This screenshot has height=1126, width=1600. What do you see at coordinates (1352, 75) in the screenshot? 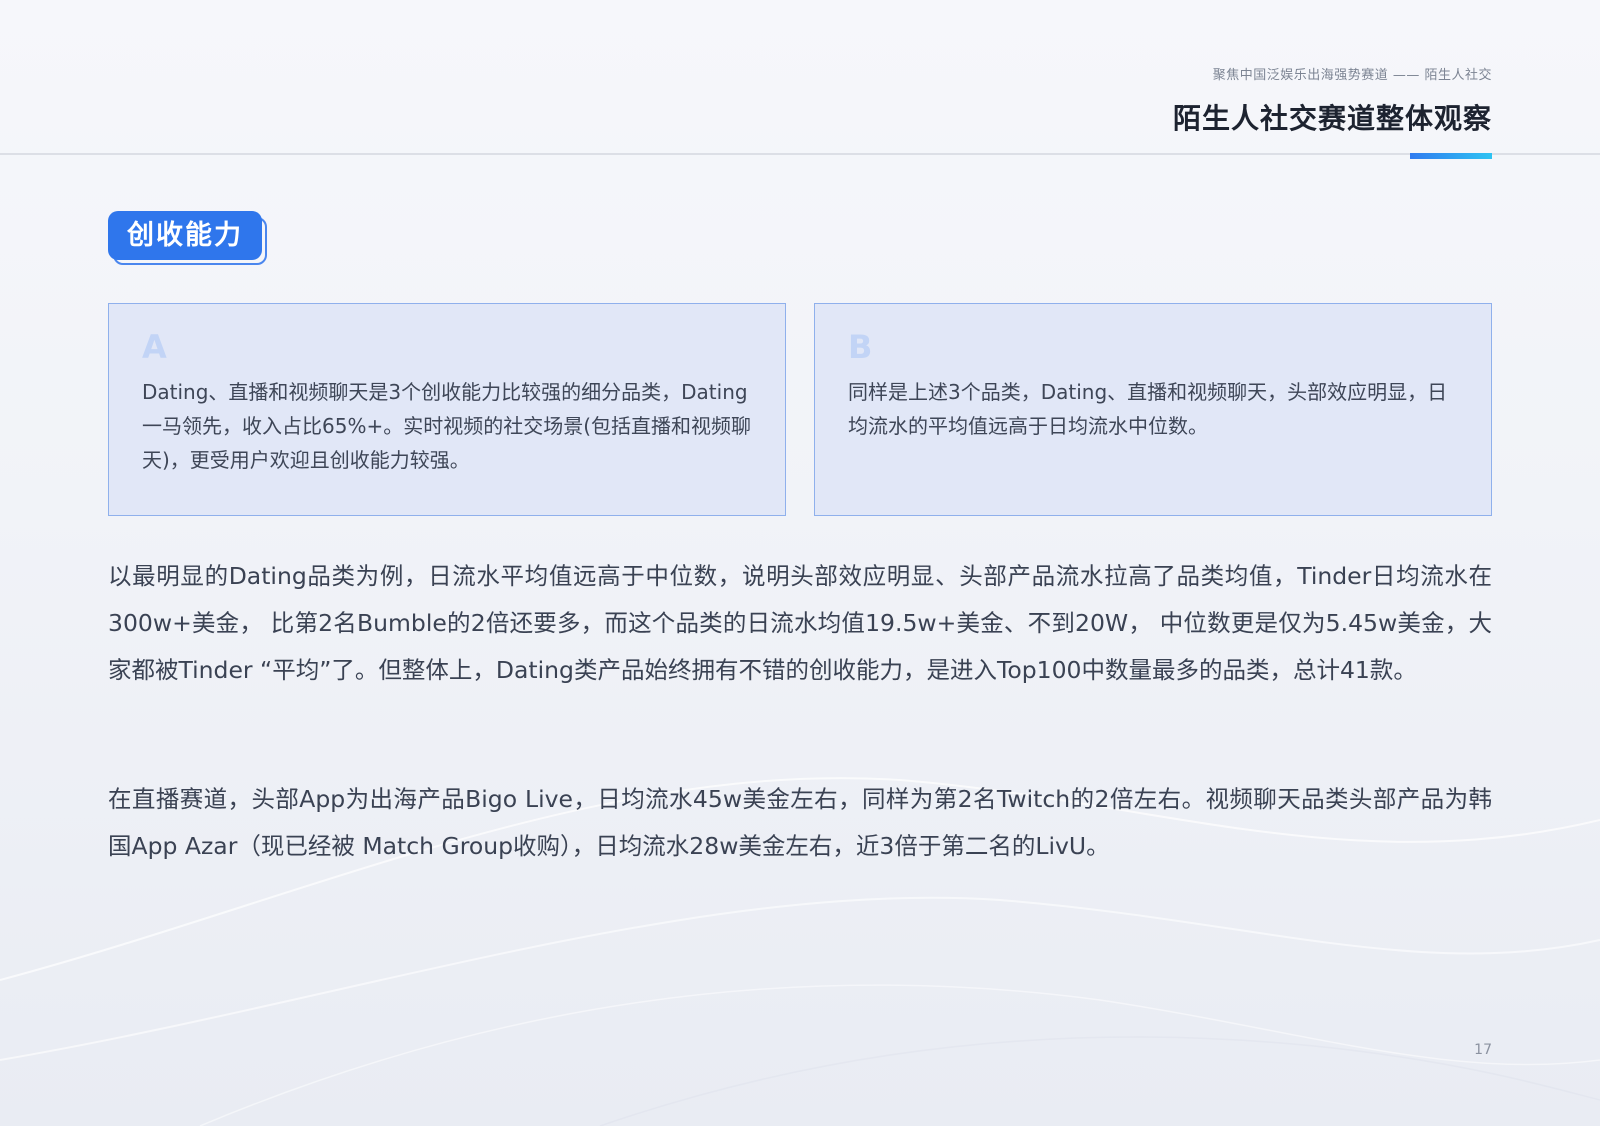
I see `header-subtitle: 聚焦中国泛娱乐出海强势赛道 —— 陌生人社交` at bounding box center [1352, 75].